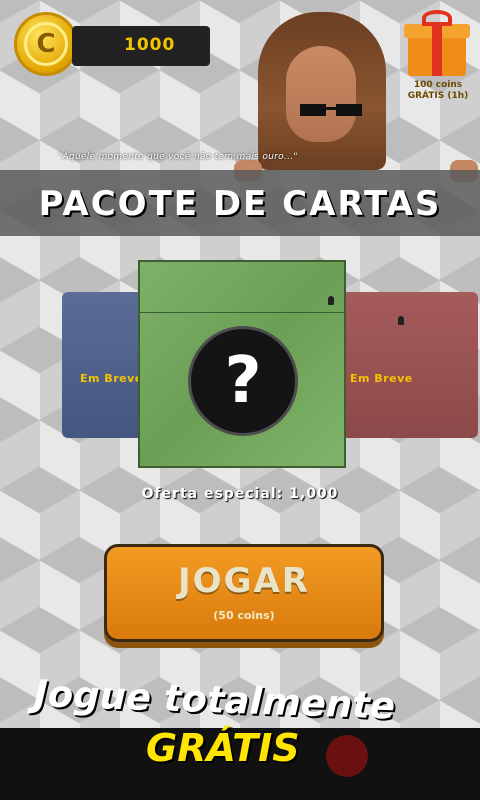  I want to click on mystery-icon: ?, so click(243, 381).